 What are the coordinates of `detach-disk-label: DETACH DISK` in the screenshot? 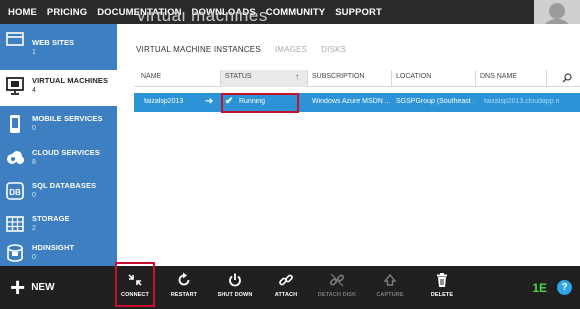 It's located at (337, 295).